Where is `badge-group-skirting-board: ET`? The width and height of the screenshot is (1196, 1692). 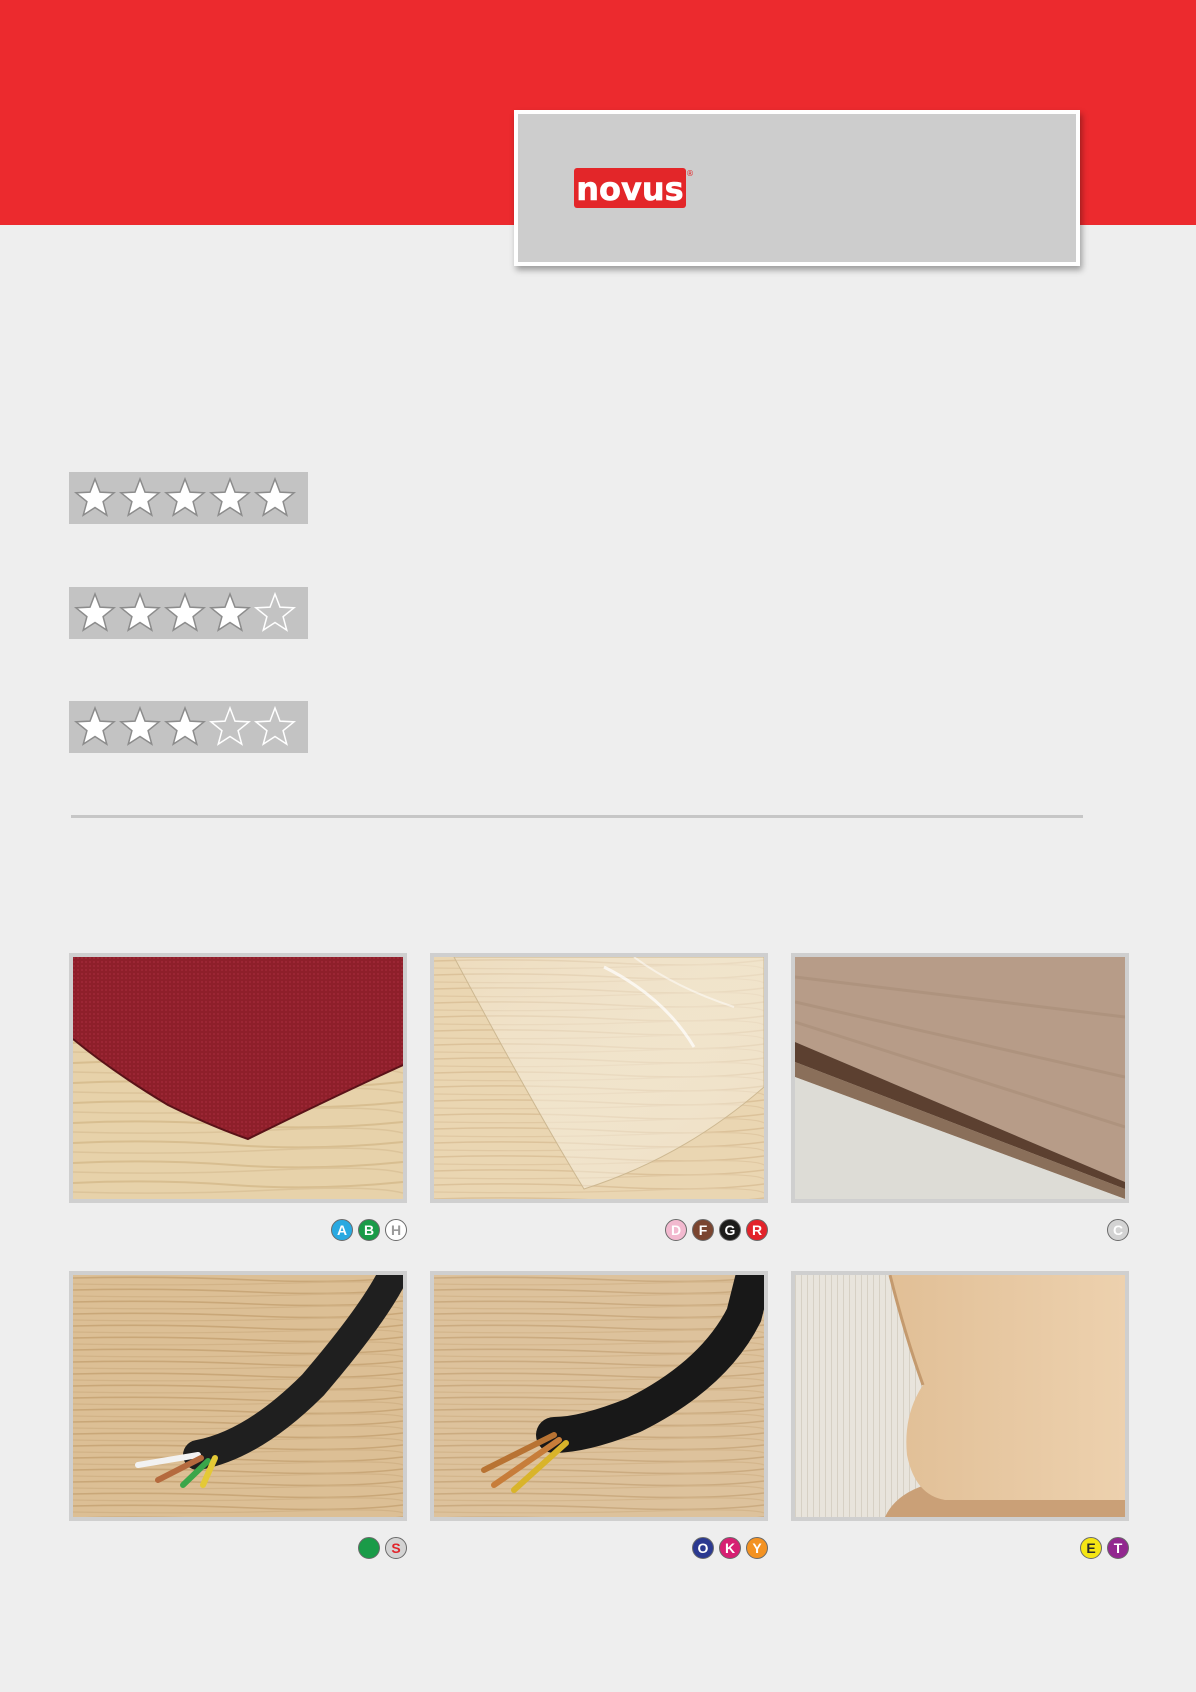
badge-group-skirting-board: ET is located at coordinates (960, 1549).